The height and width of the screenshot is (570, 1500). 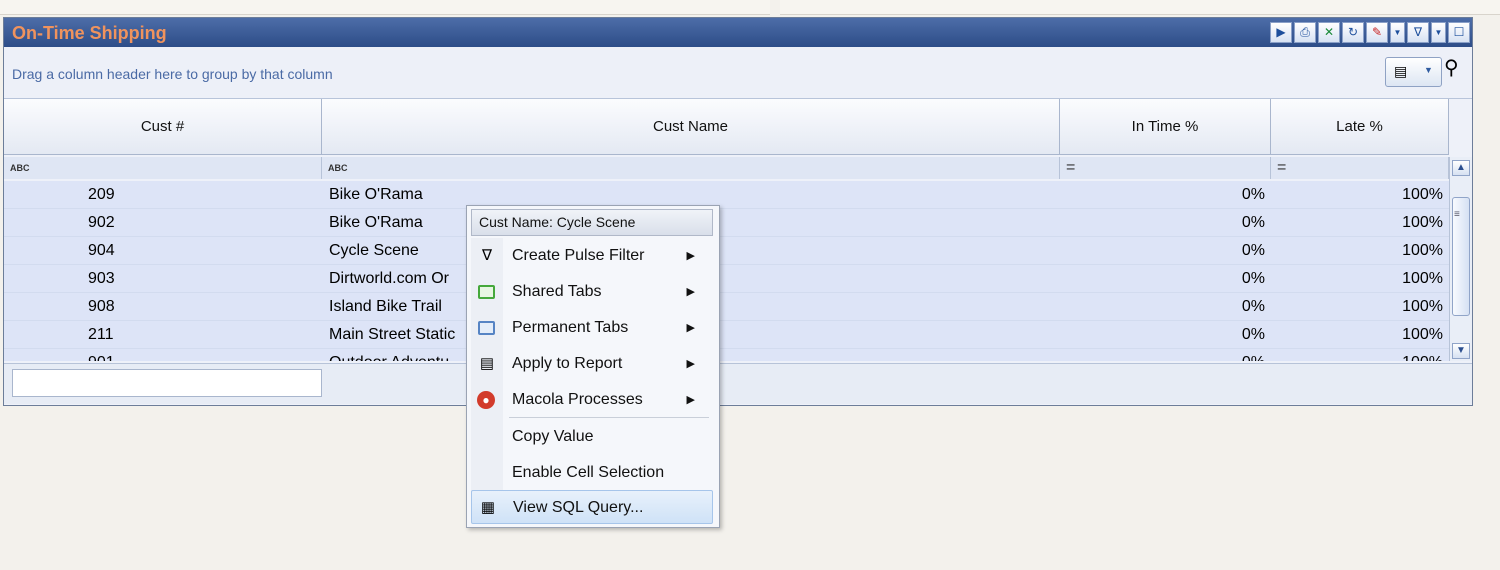 I want to click on cell-cust-num: 903, so click(x=163, y=278).